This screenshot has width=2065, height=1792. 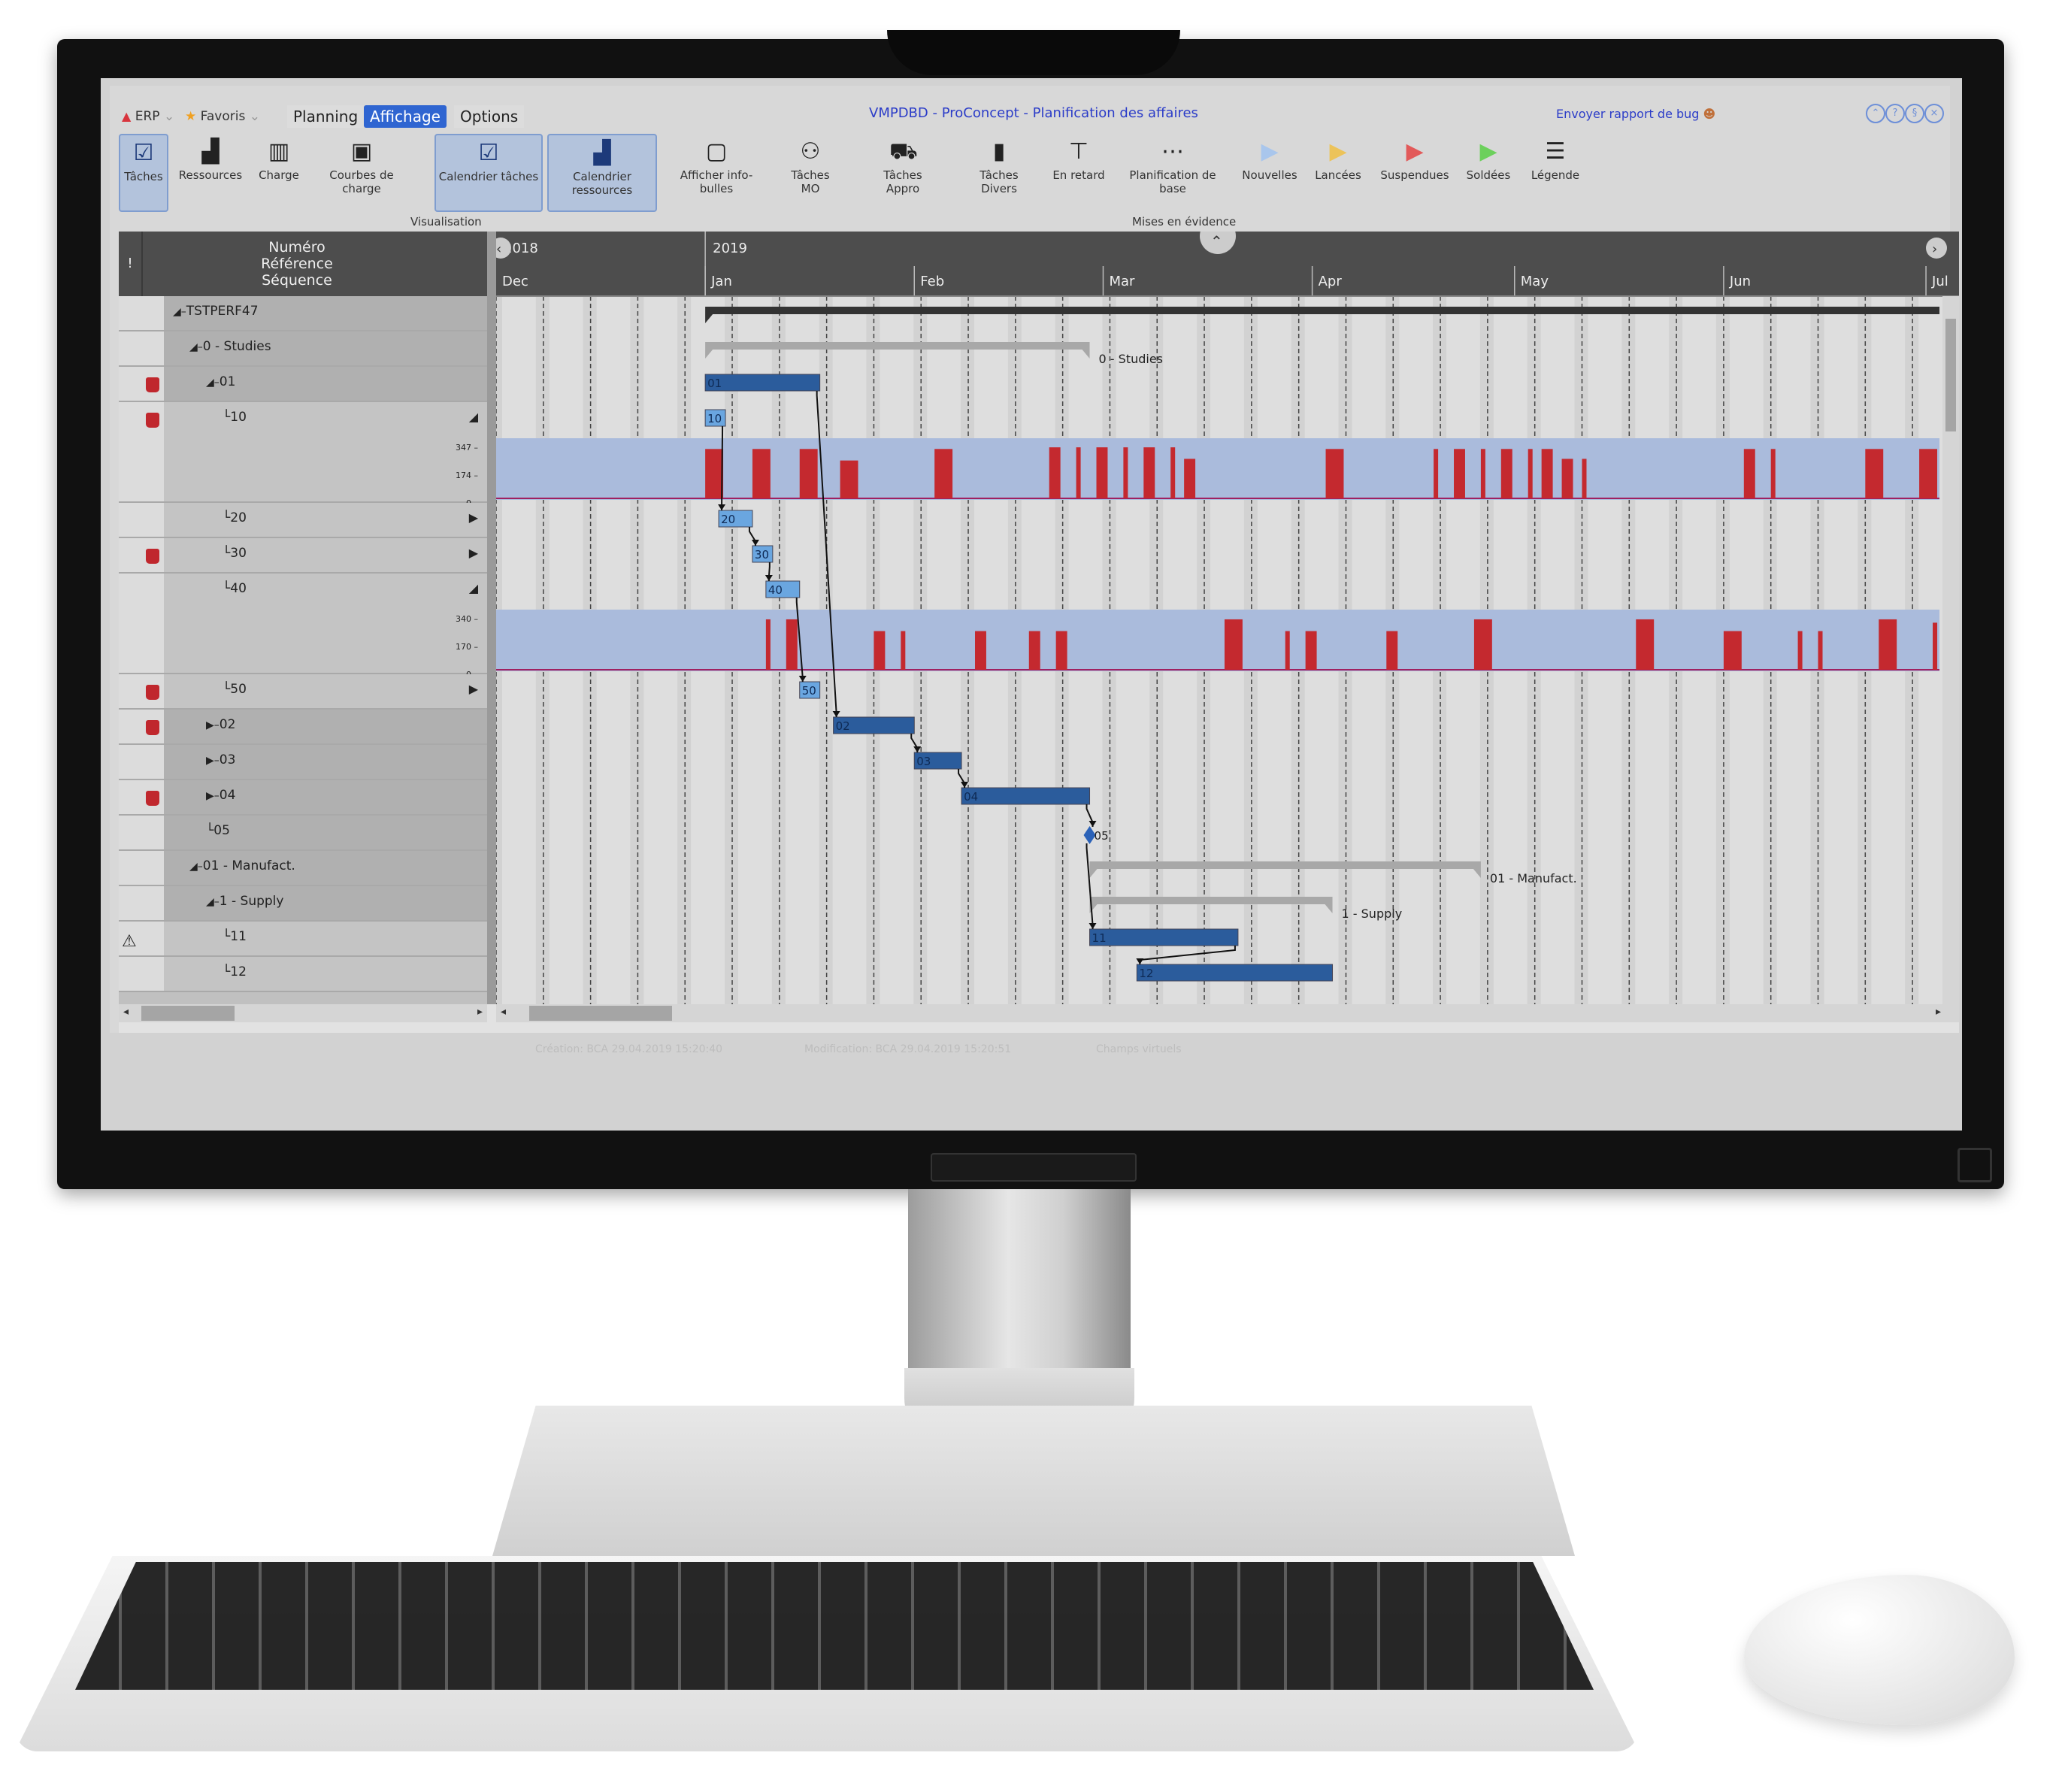 I want to click on tab-planning: Planning, so click(x=326, y=116).